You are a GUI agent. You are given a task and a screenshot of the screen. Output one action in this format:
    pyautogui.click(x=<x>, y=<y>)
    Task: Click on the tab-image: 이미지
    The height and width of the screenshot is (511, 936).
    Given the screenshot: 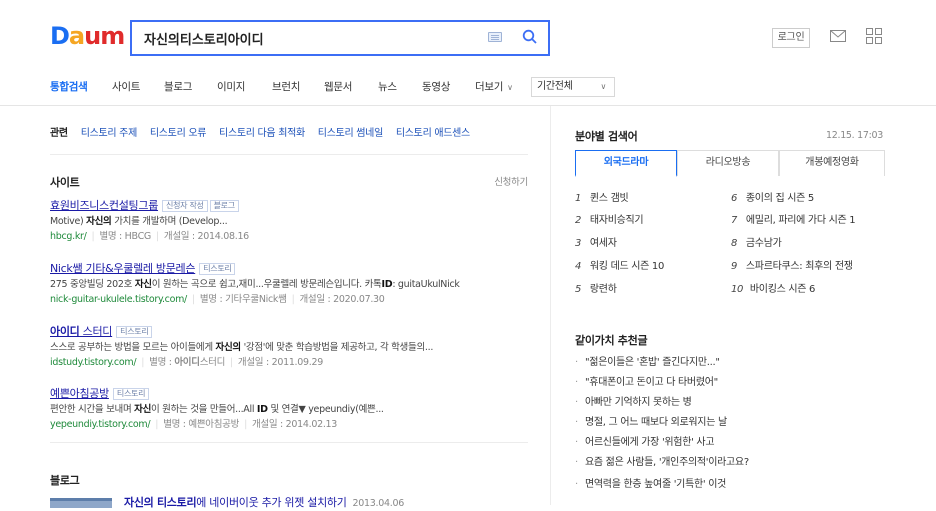 What is the action you would take?
    pyautogui.click(x=231, y=87)
    